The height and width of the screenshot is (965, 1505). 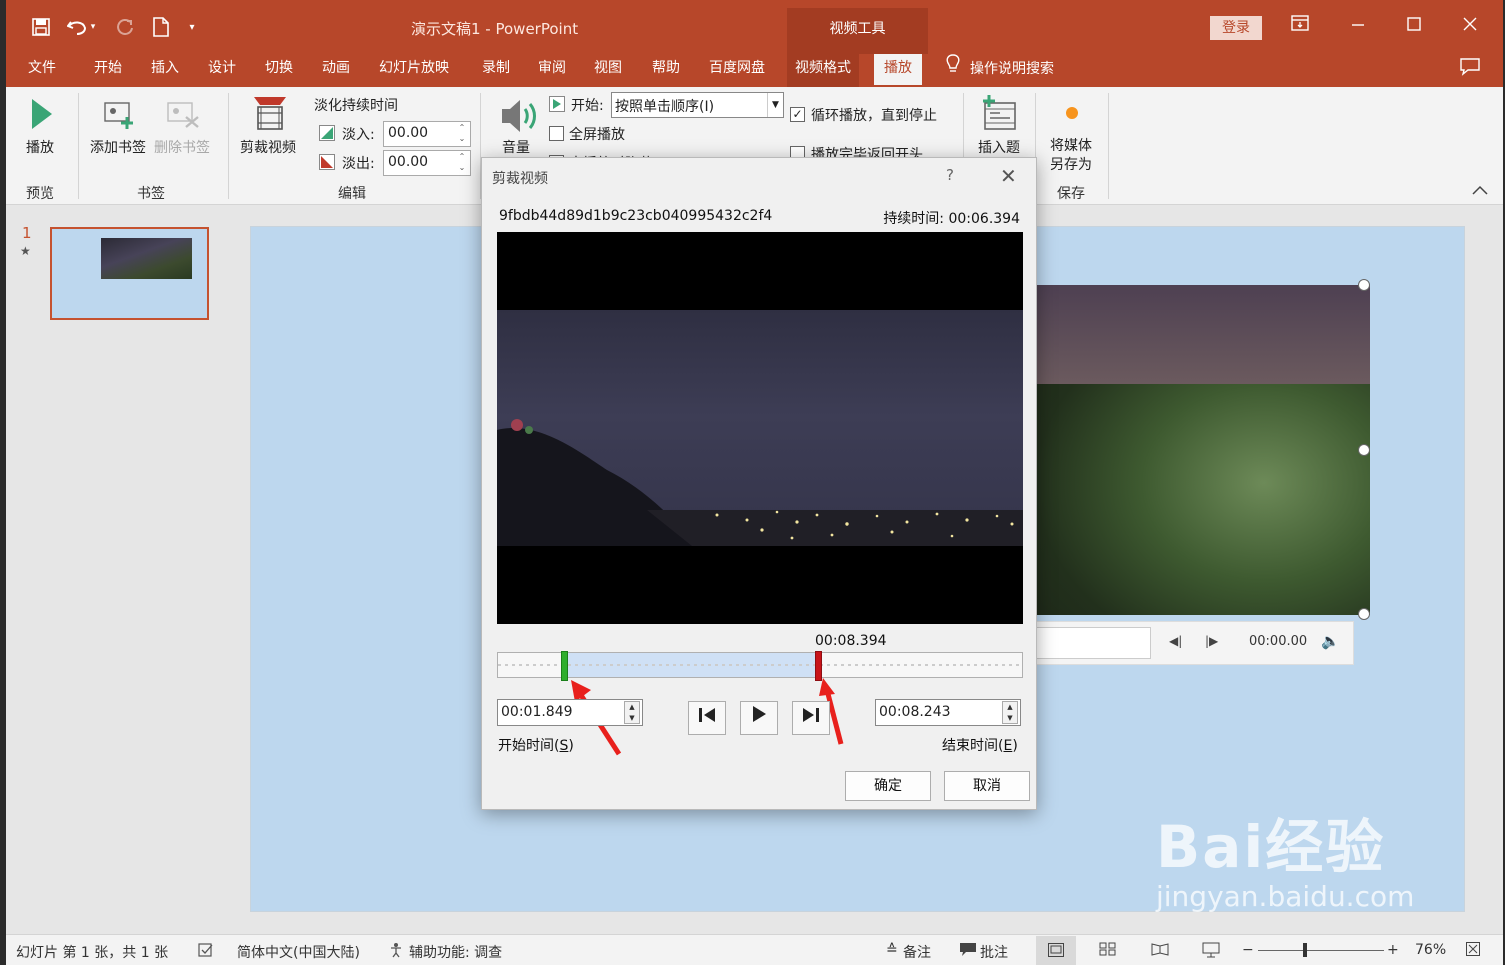 What do you see at coordinates (81, 27) in the screenshot?
I see `undo-icon: ▾` at bounding box center [81, 27].